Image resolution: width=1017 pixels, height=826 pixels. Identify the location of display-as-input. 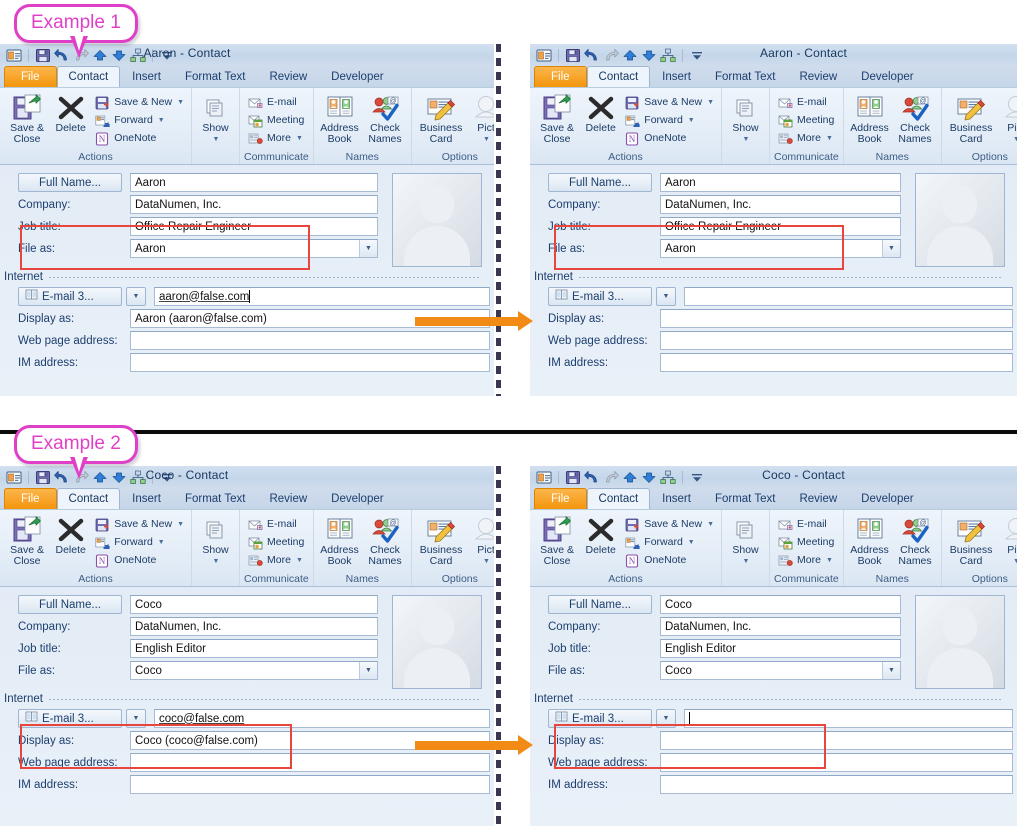
(836, 740).